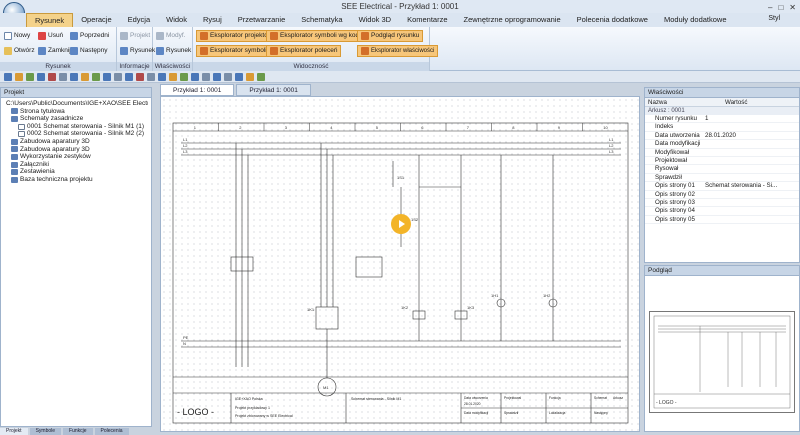 This screenshot has height=435, width=800. Describe the element at coordinates (76, 172) in the screenshot. I see `tree-item: Zestawienia` at that location.